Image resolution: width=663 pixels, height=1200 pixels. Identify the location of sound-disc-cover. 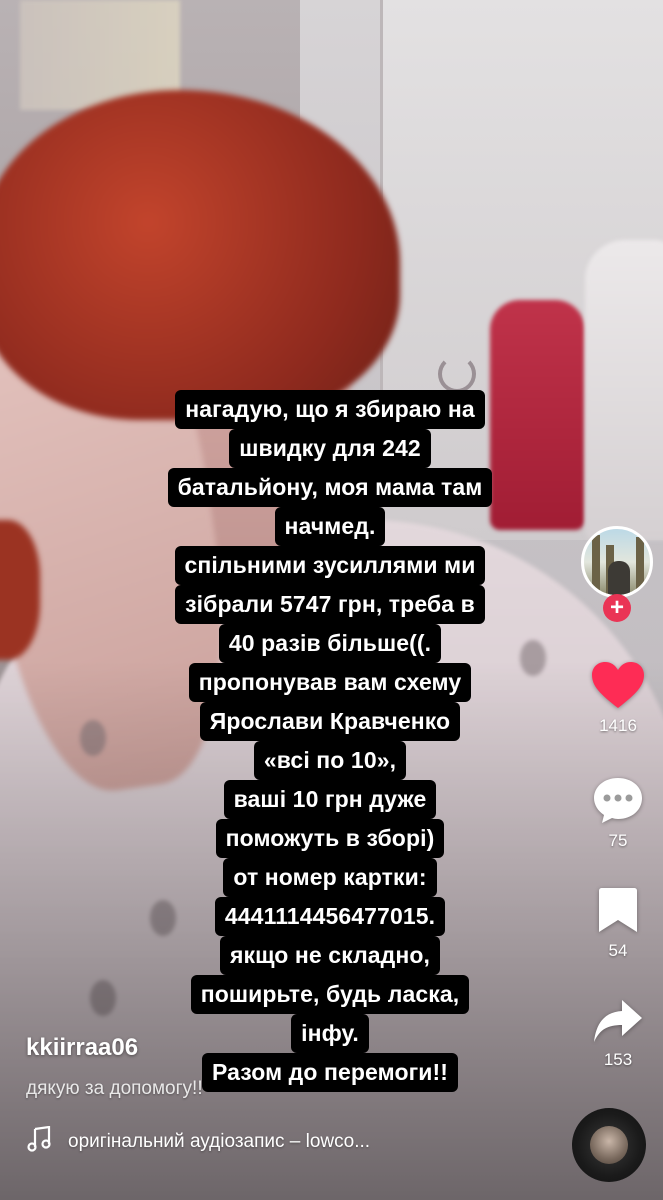
(609, 1145).